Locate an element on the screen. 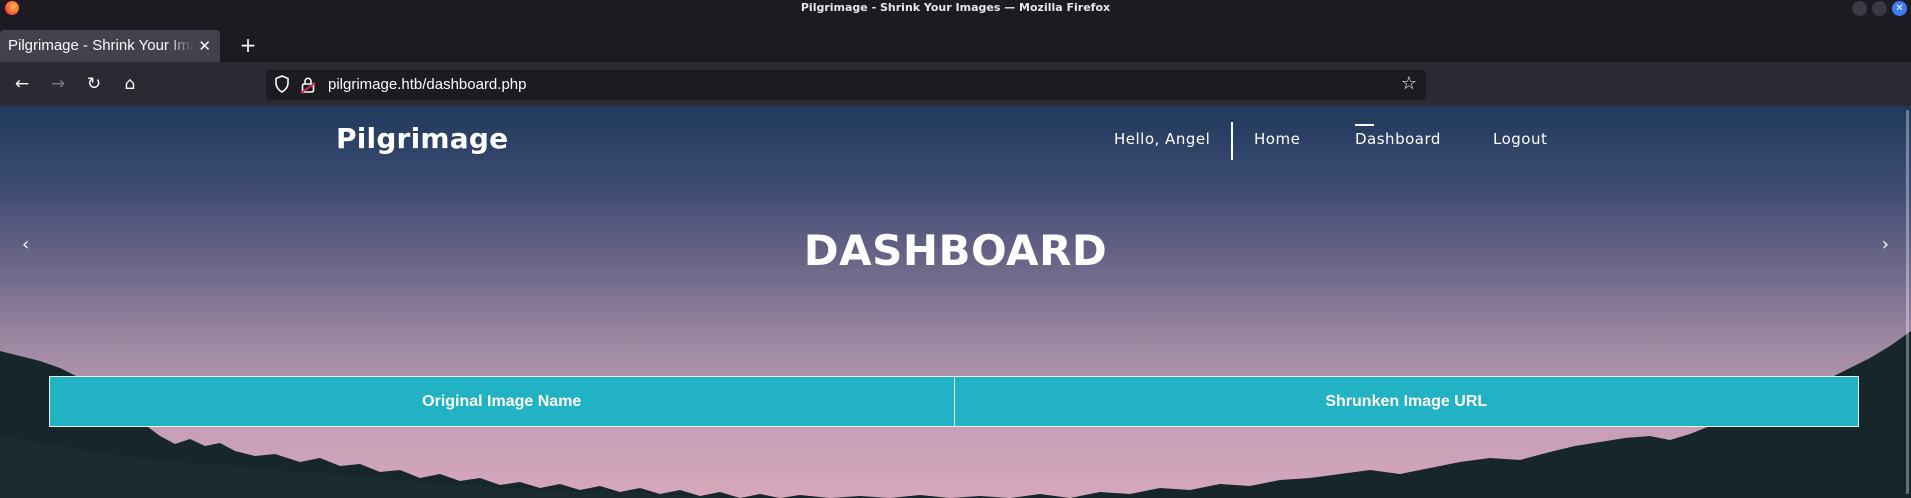  tab-pilgrimage: Pilgrimage - Shrink Your Images ✕ is located at coordinates (110, 47).